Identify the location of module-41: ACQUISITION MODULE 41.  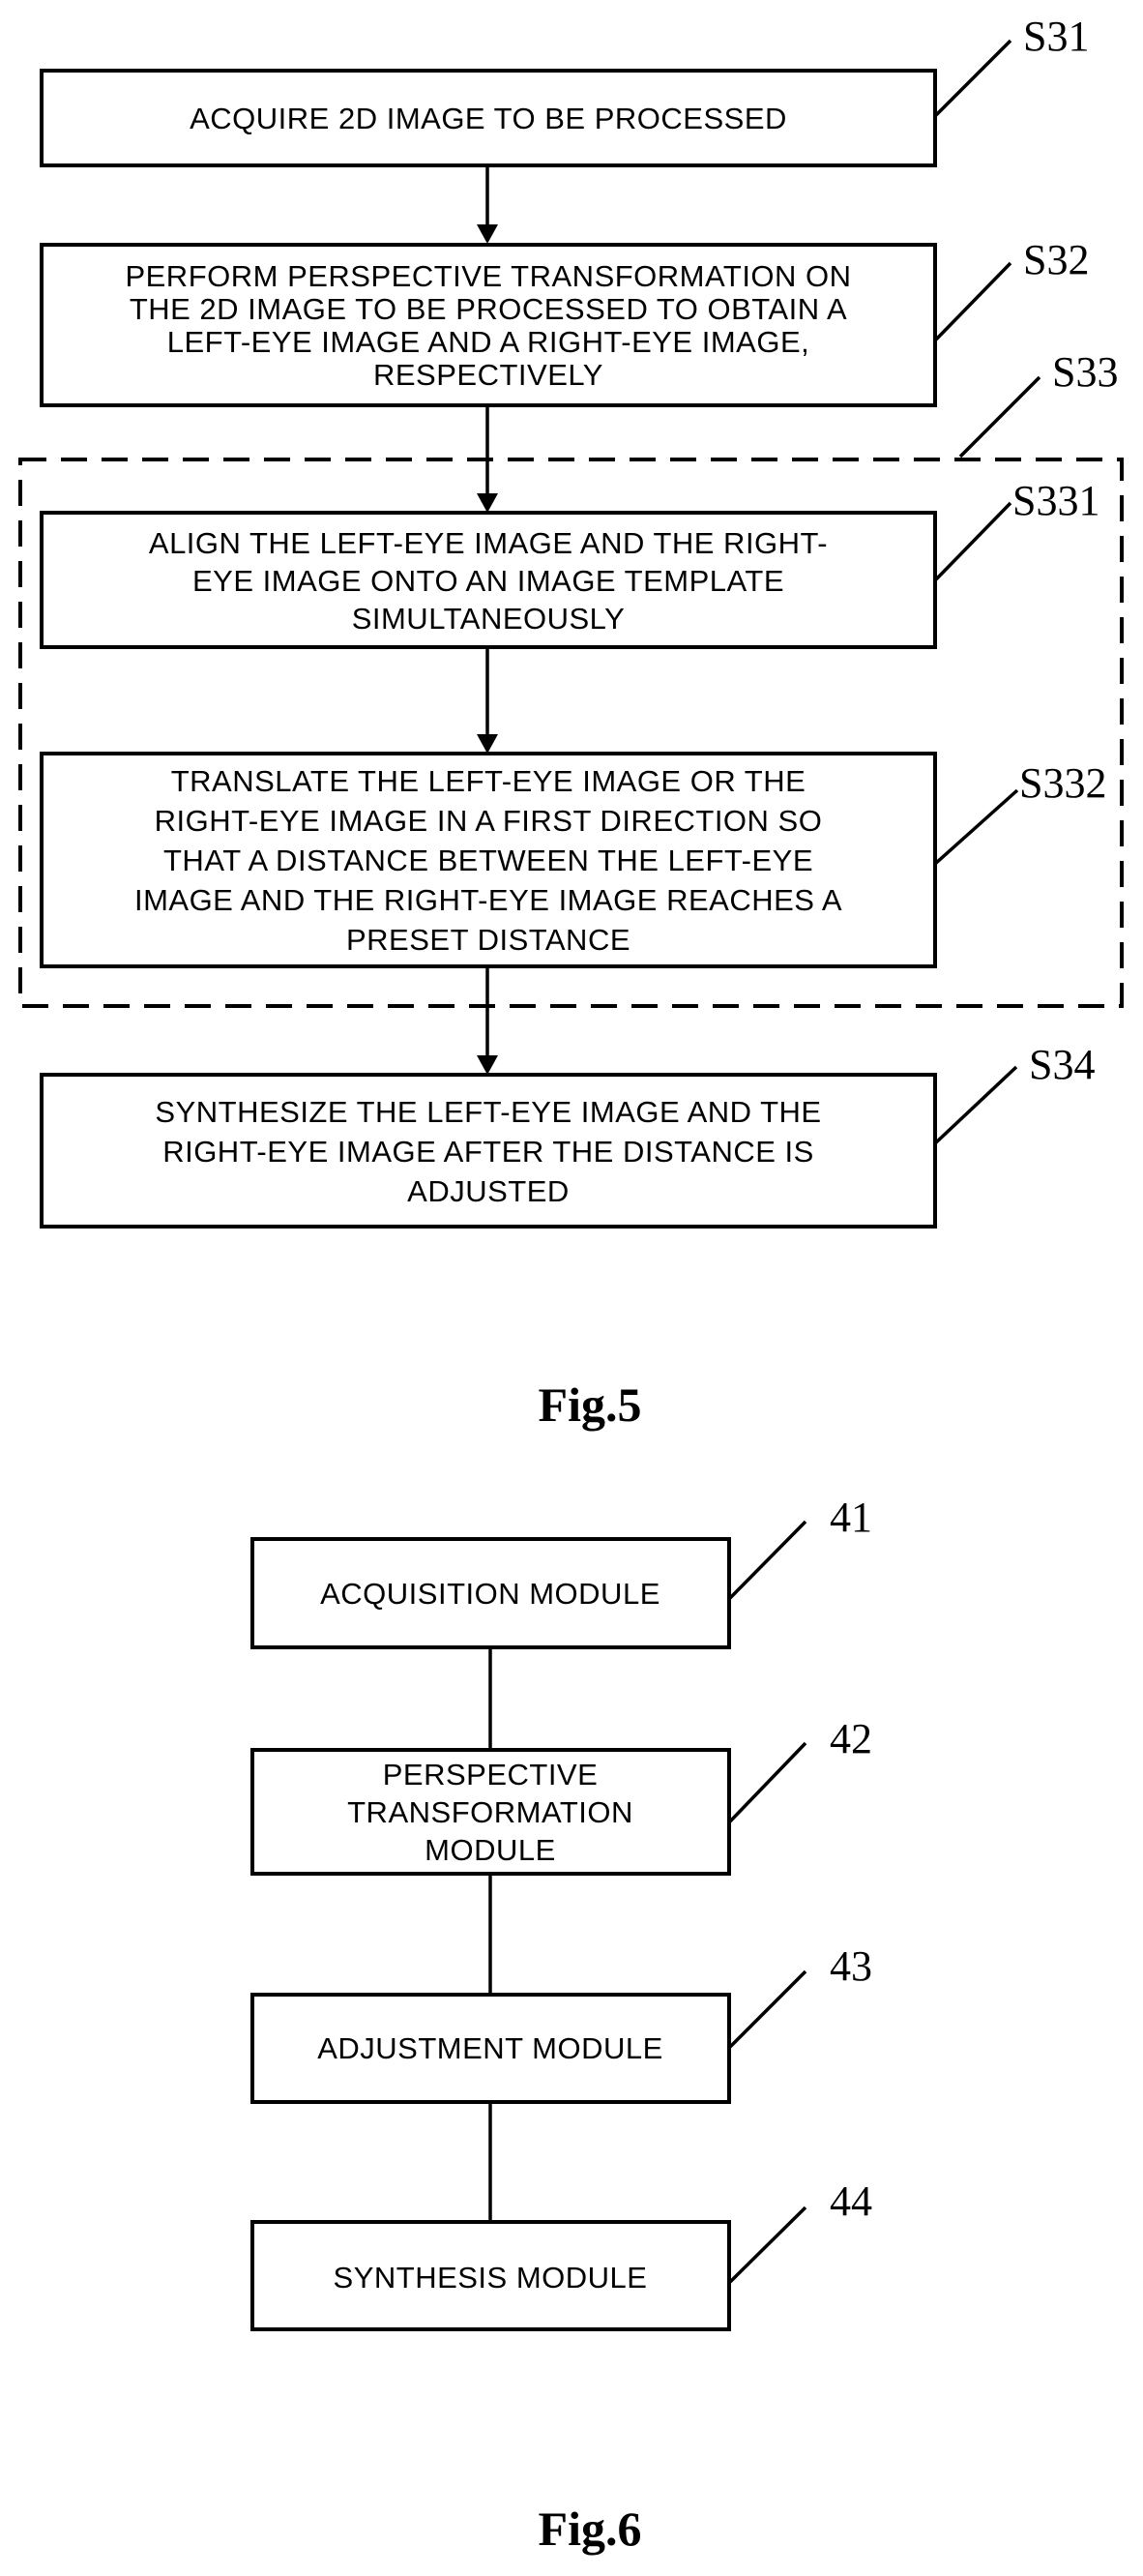
(561, 1571).